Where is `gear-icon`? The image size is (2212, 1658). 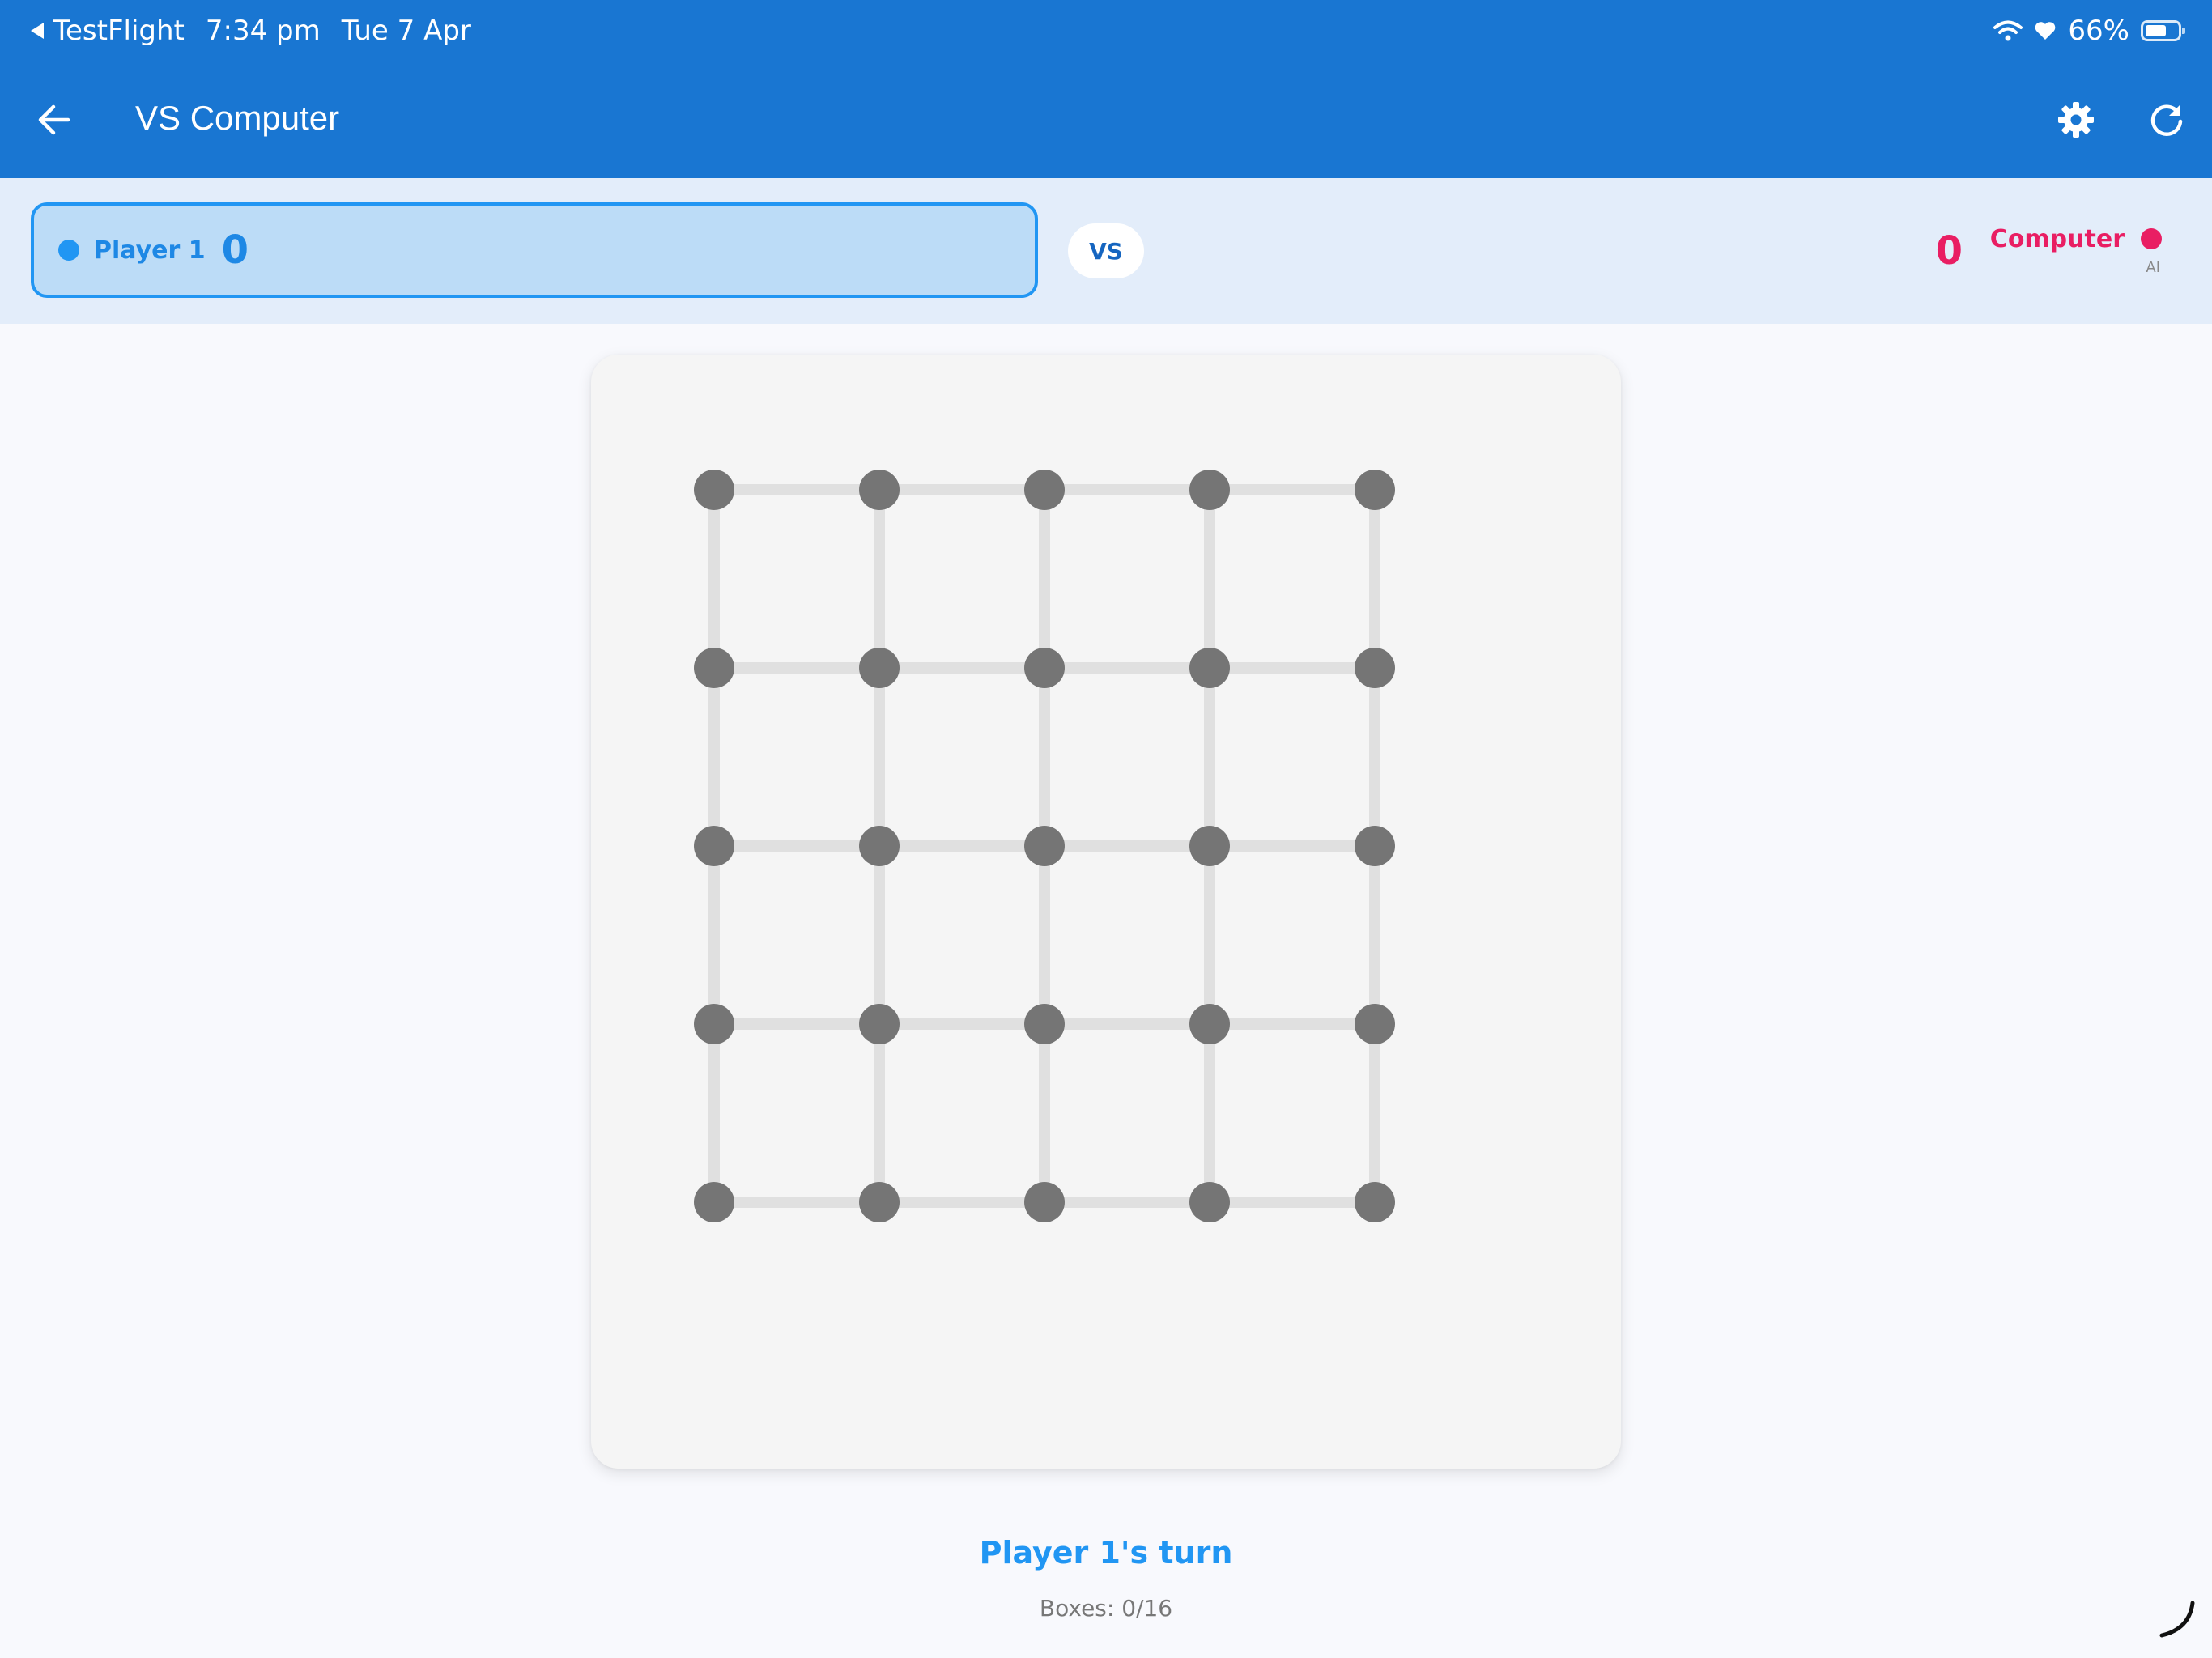
gear-icon is located at coordinates (2076, 120).